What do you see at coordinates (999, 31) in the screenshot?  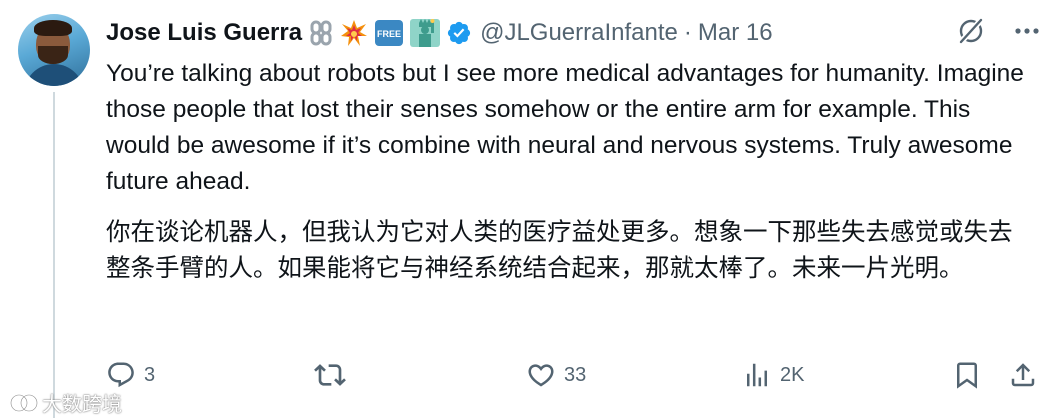 I see `tweet-top-actions` at bounding box center [999, 31].